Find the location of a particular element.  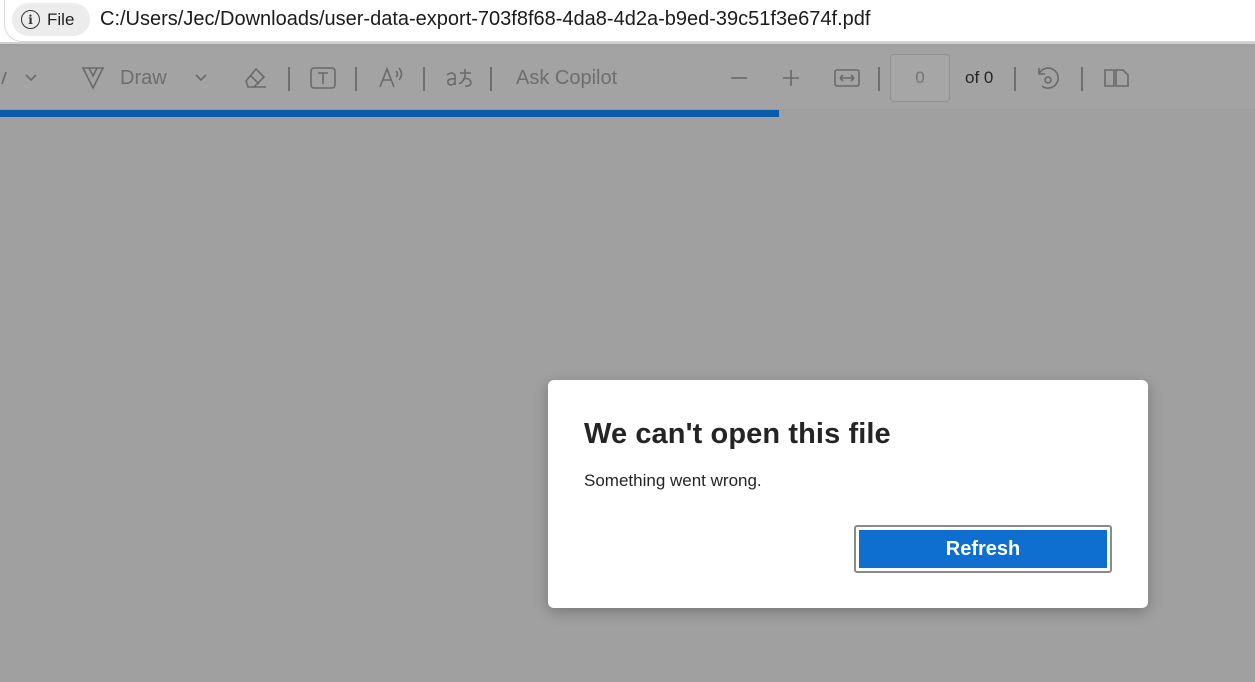

rotate-icon is located at coordinates (1048, 78).